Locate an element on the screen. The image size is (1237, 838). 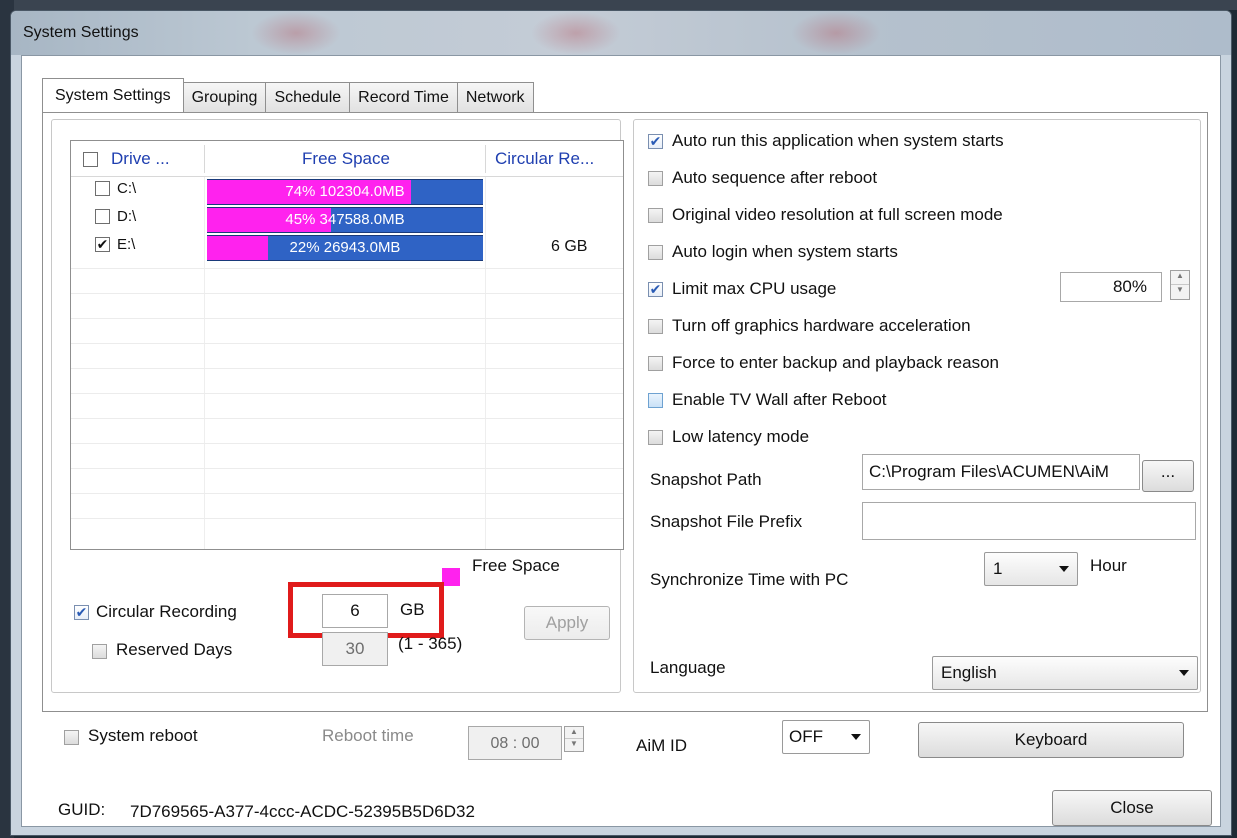
reserved-days-input: 30 is located at coordinates (355, 649).